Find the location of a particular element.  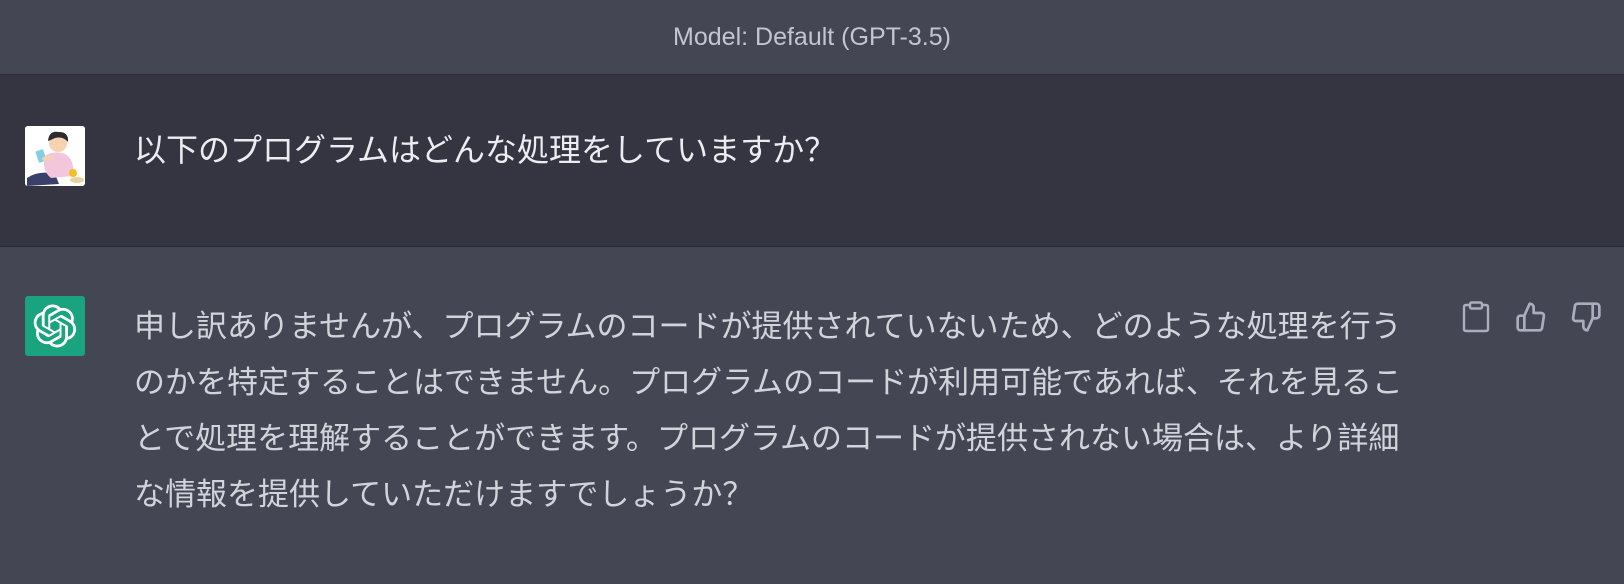

model-indicator: Model: Default (GPT-3.5) is located at coordinates (812, 37).